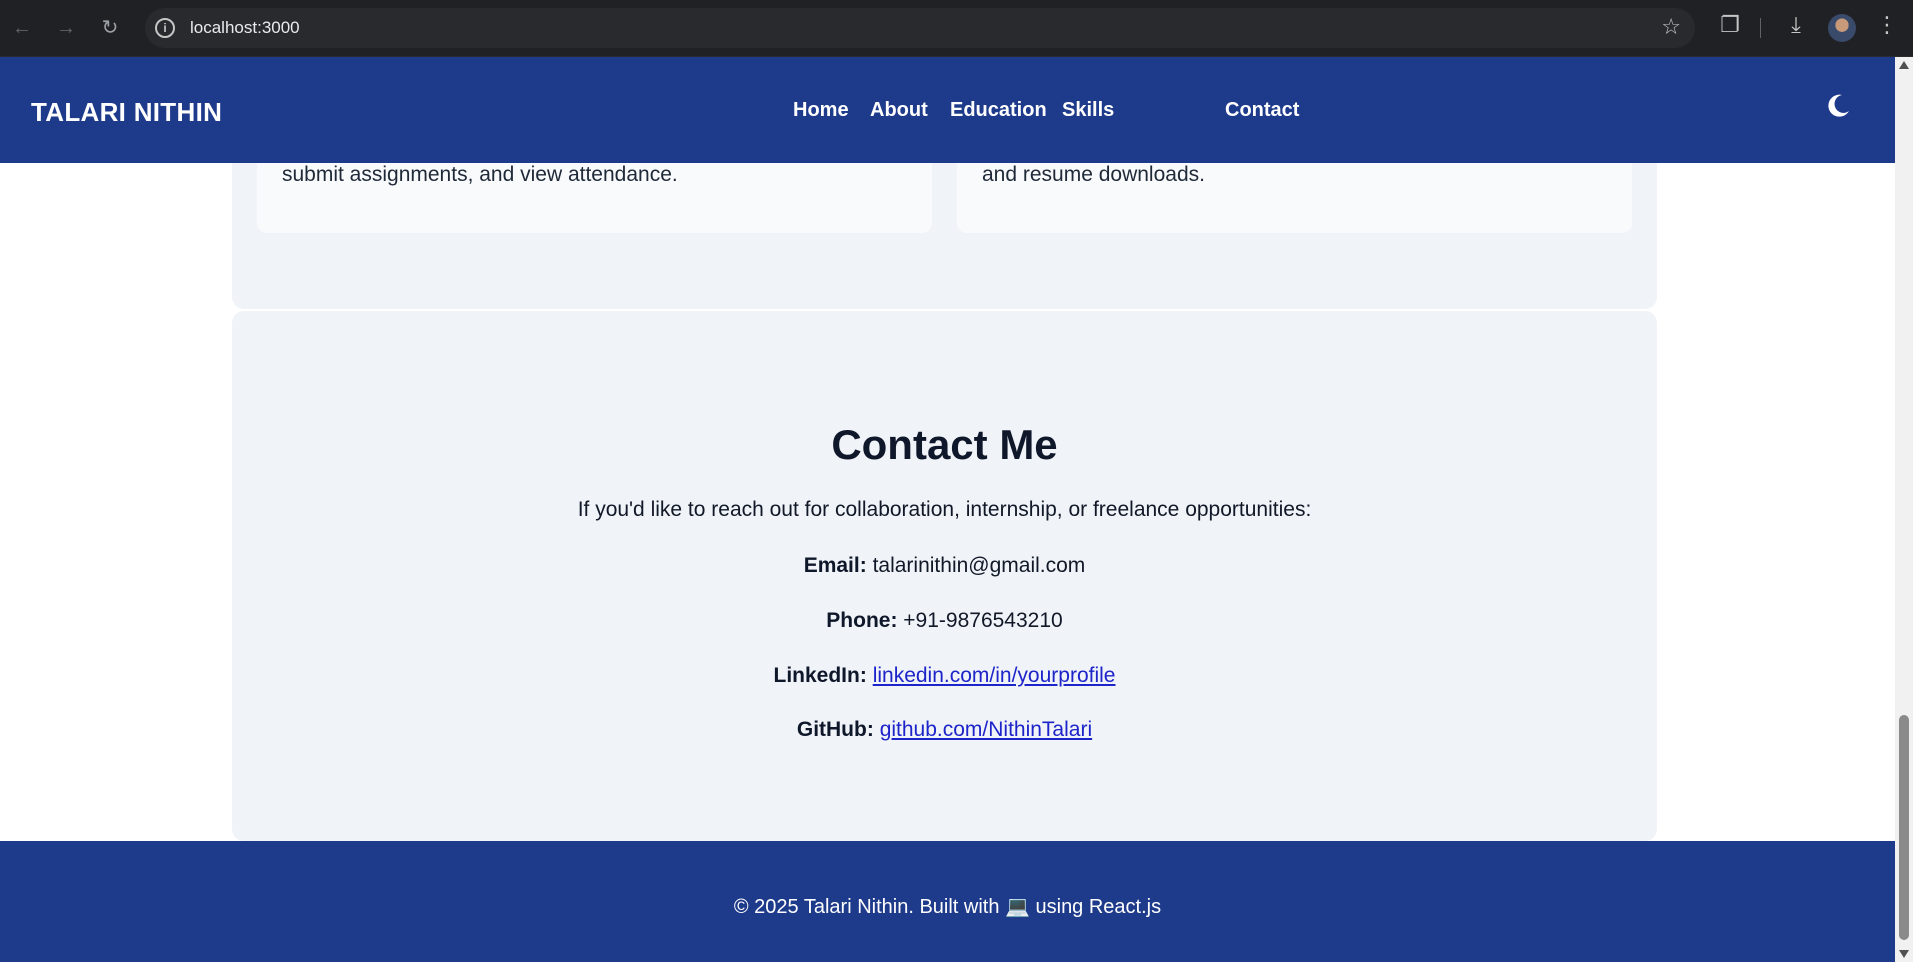 The height and width of the screenshot is (962, 1913). I want to click on project-card: and resume downloads., so click(1294, 198).